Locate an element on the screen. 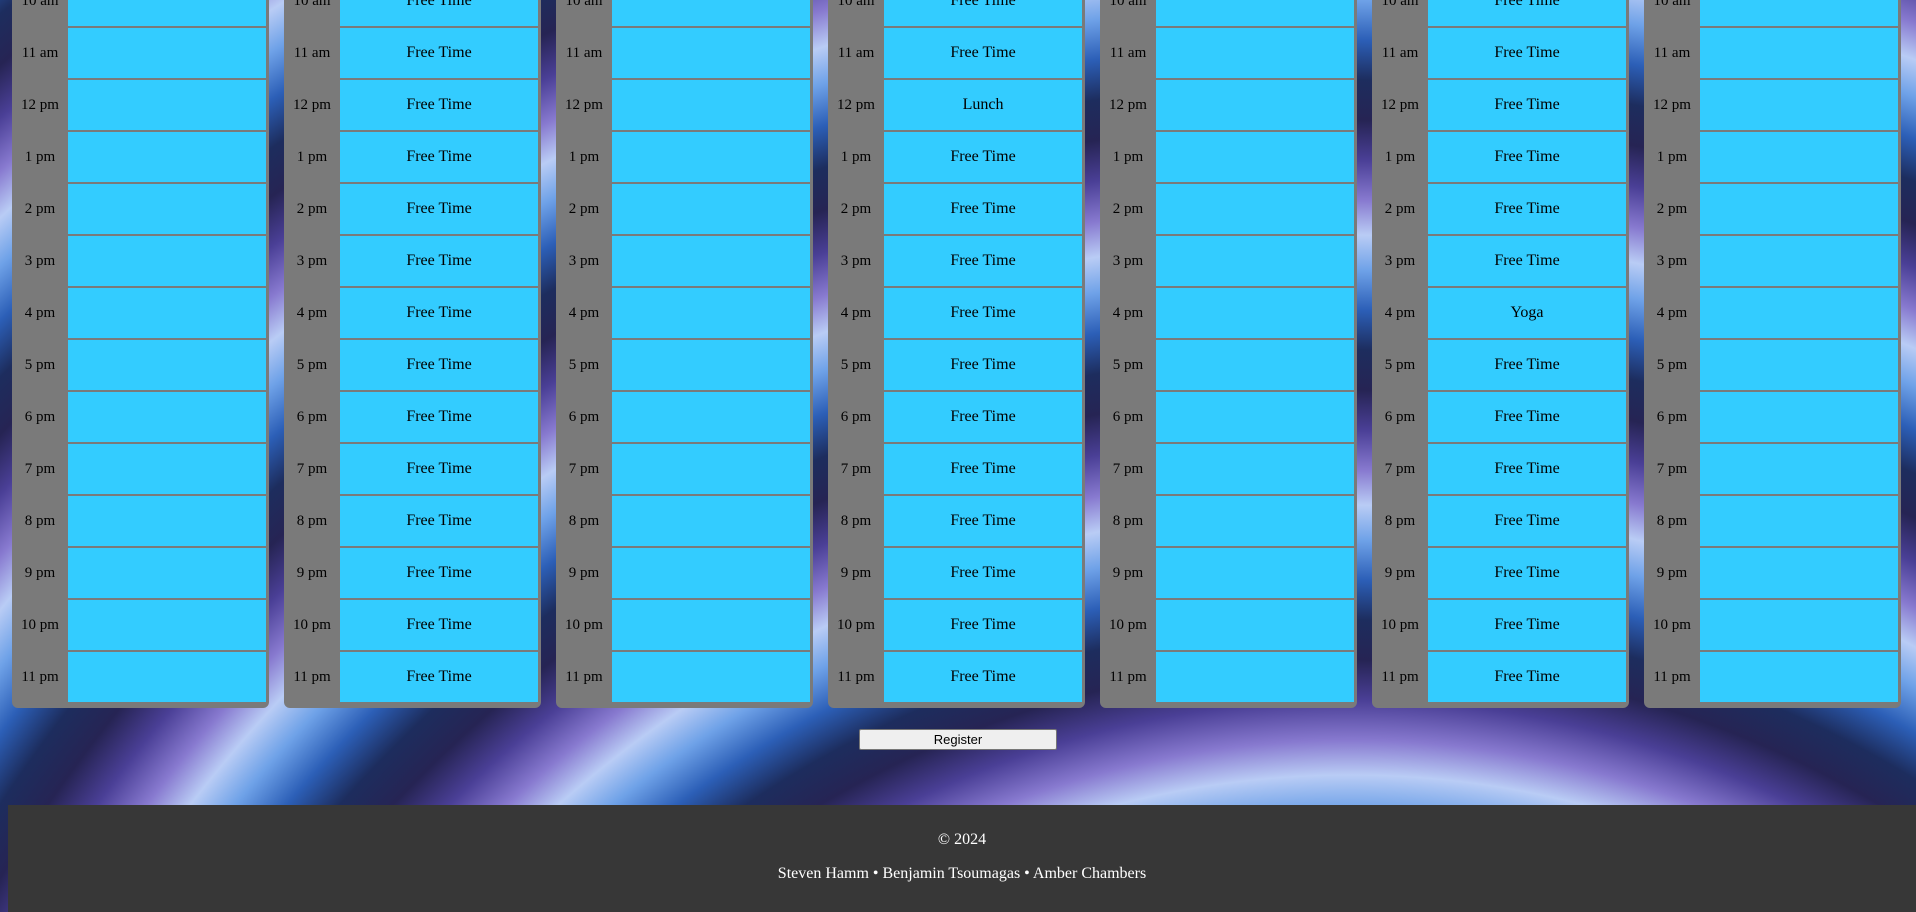 The height and width of the screenshot is (912, 1916). schedule-slot: Yoga is located at coordinates (1527, 313).